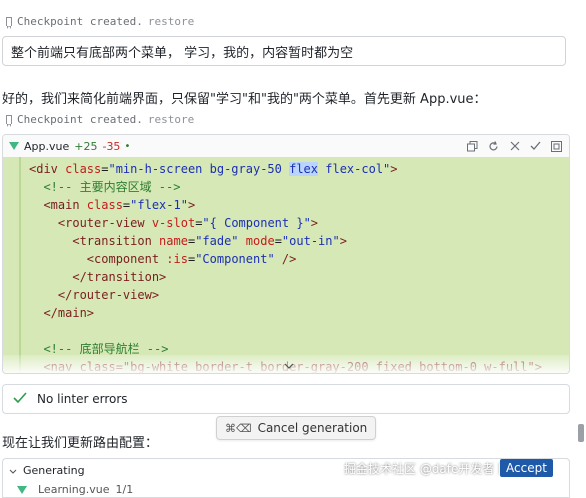  I want to click on code-token: <!-- 主要内容区域 -->, so click(105, 187).